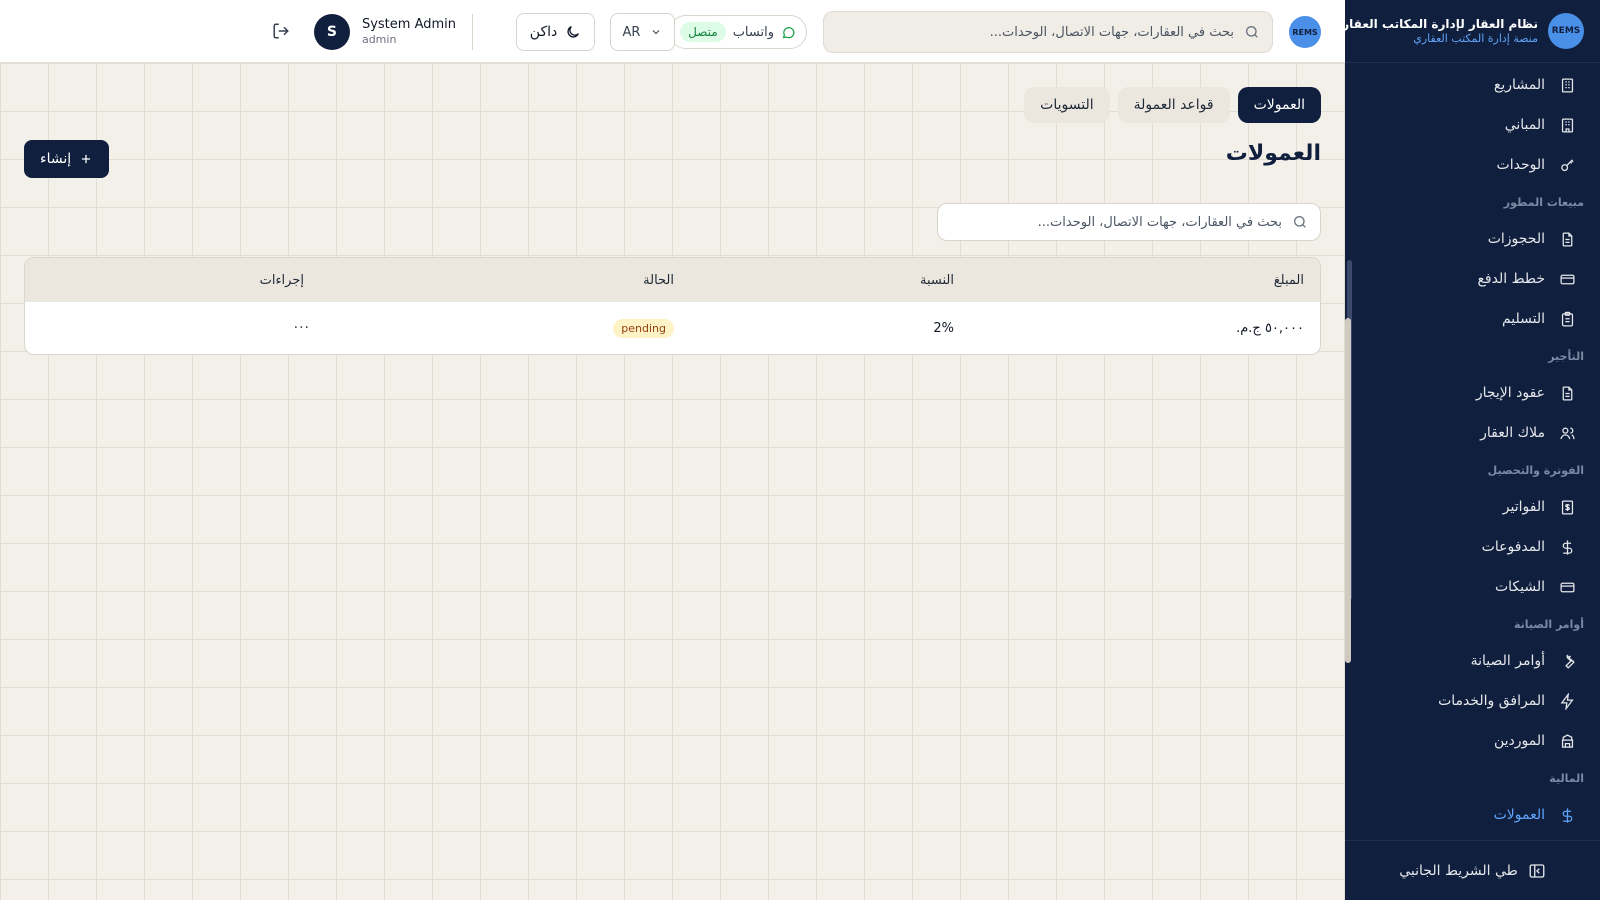  I want to click on logout-button, so click(282, 32).